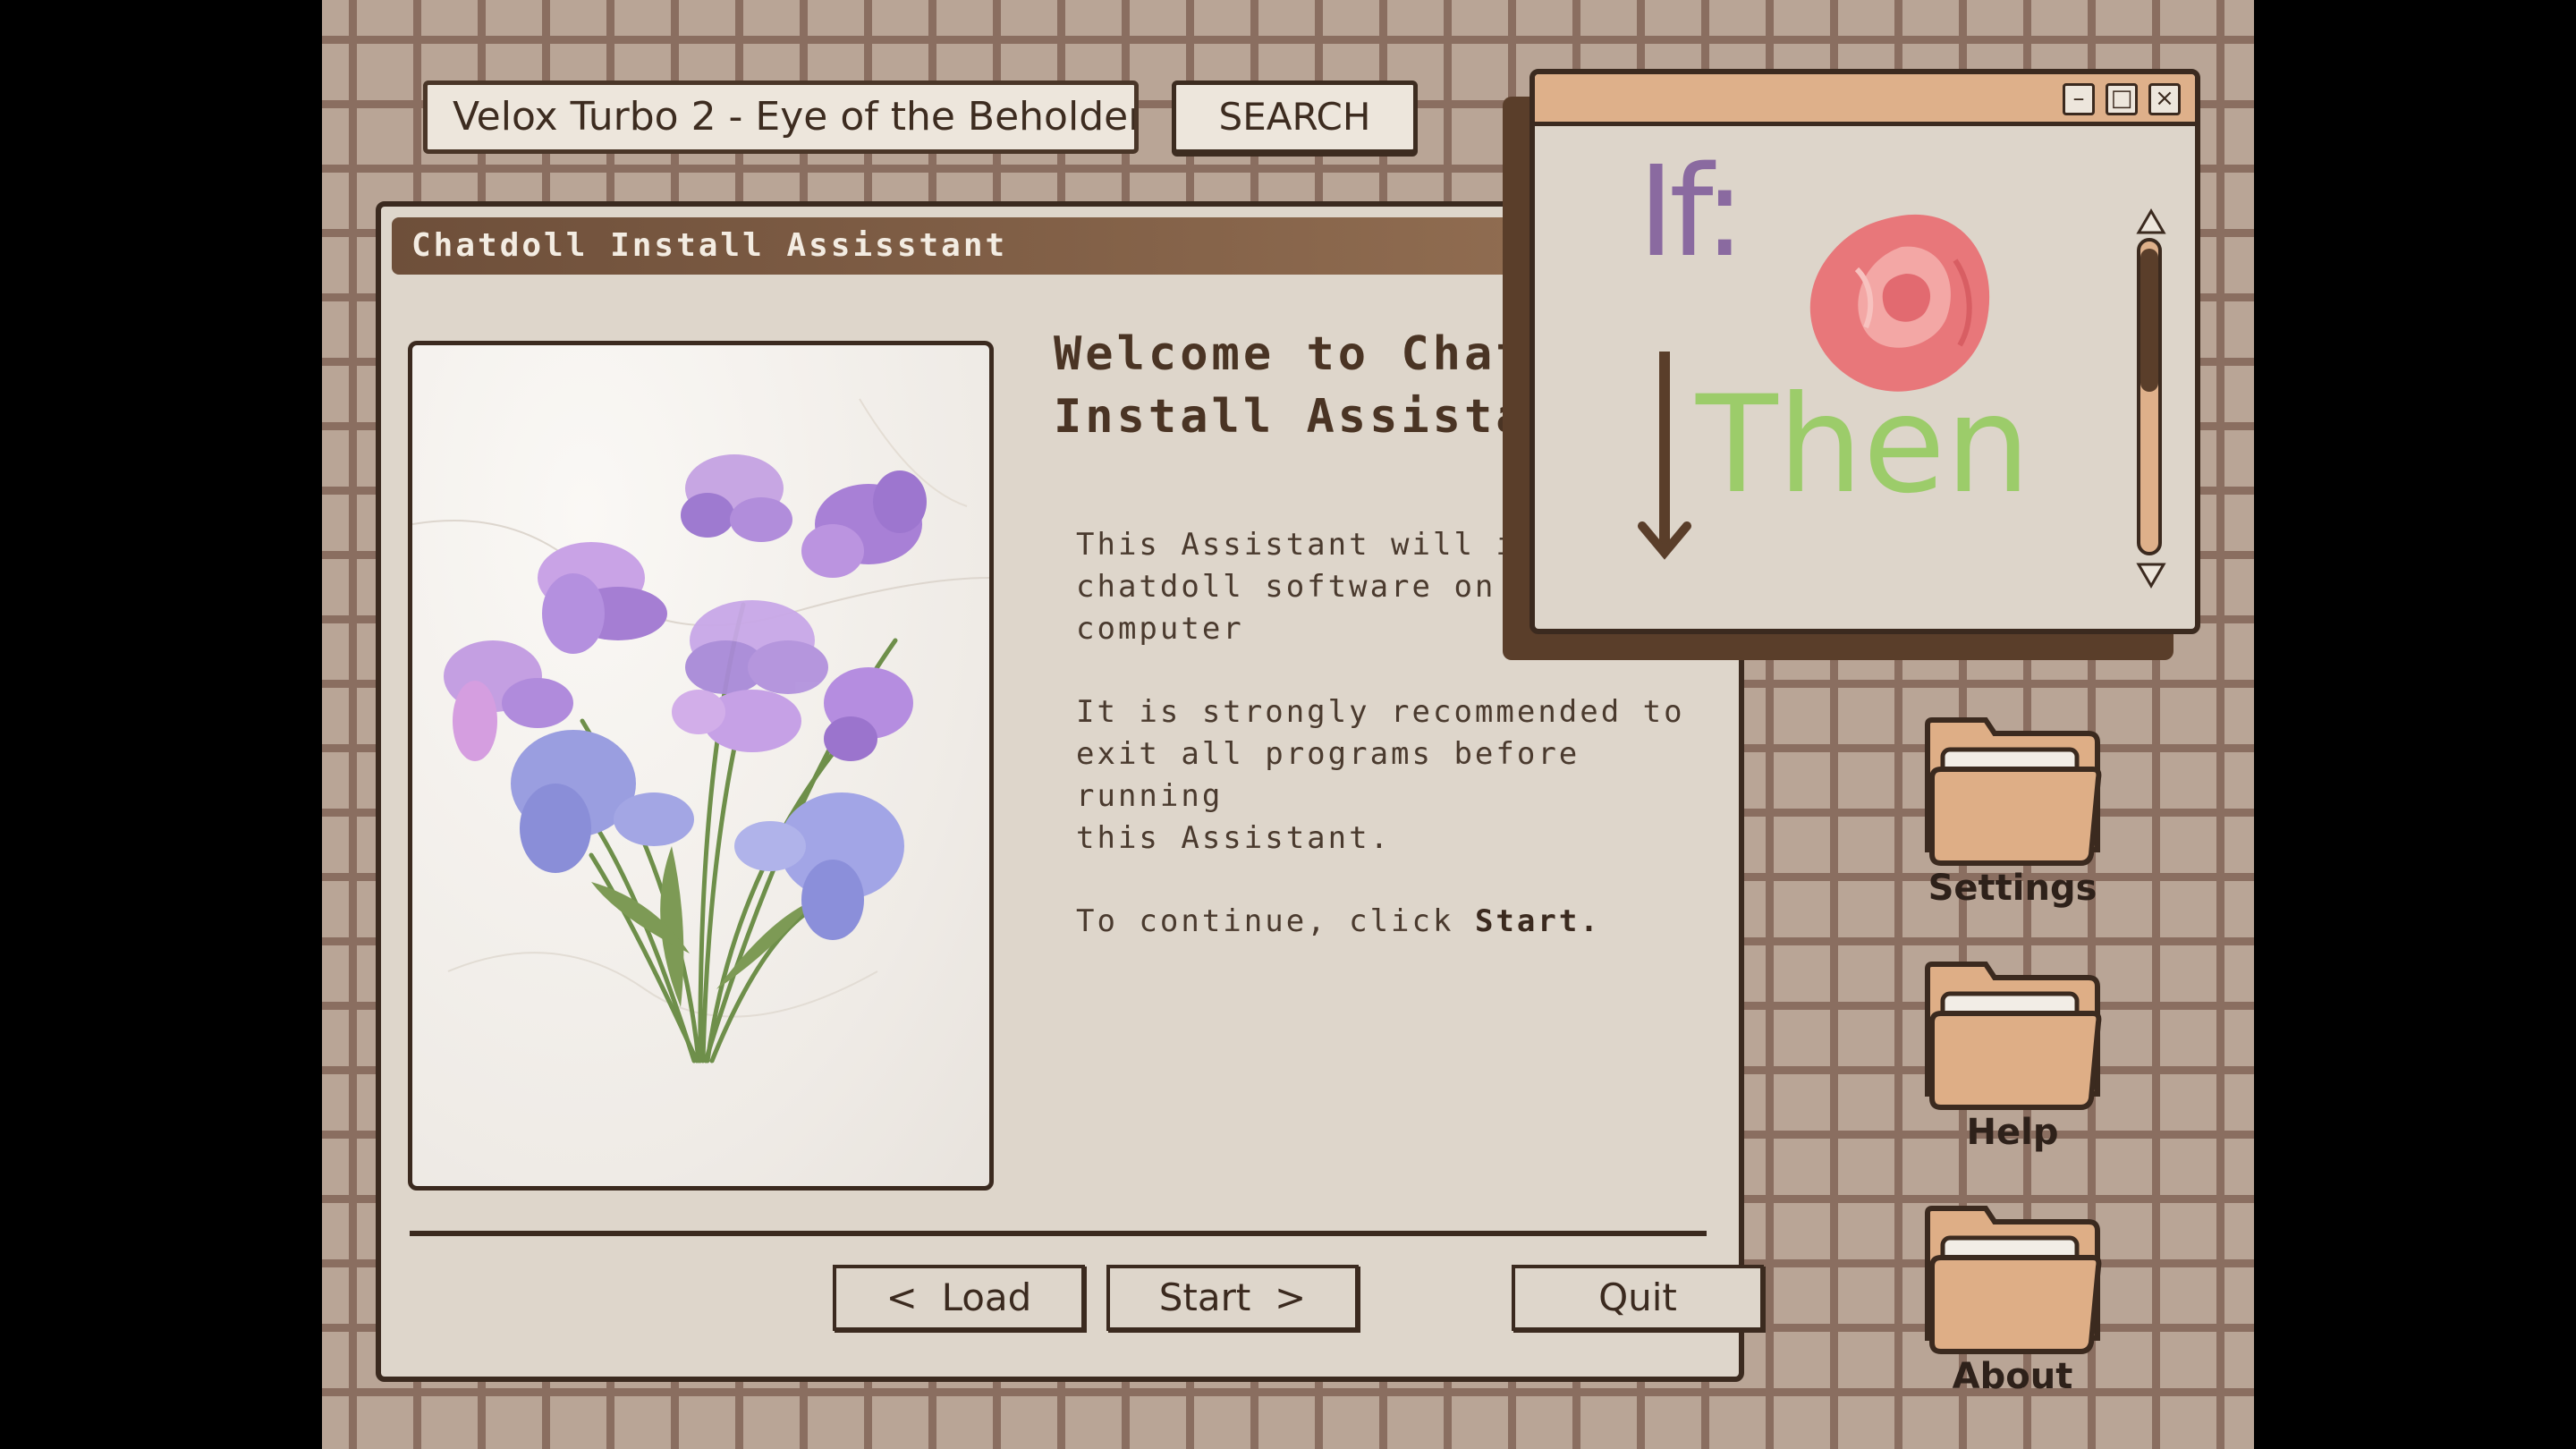 This screenshot has width=2576, height=1449. I want to click on logo-window-titlebar: – □ ×, so click(1865, 100).